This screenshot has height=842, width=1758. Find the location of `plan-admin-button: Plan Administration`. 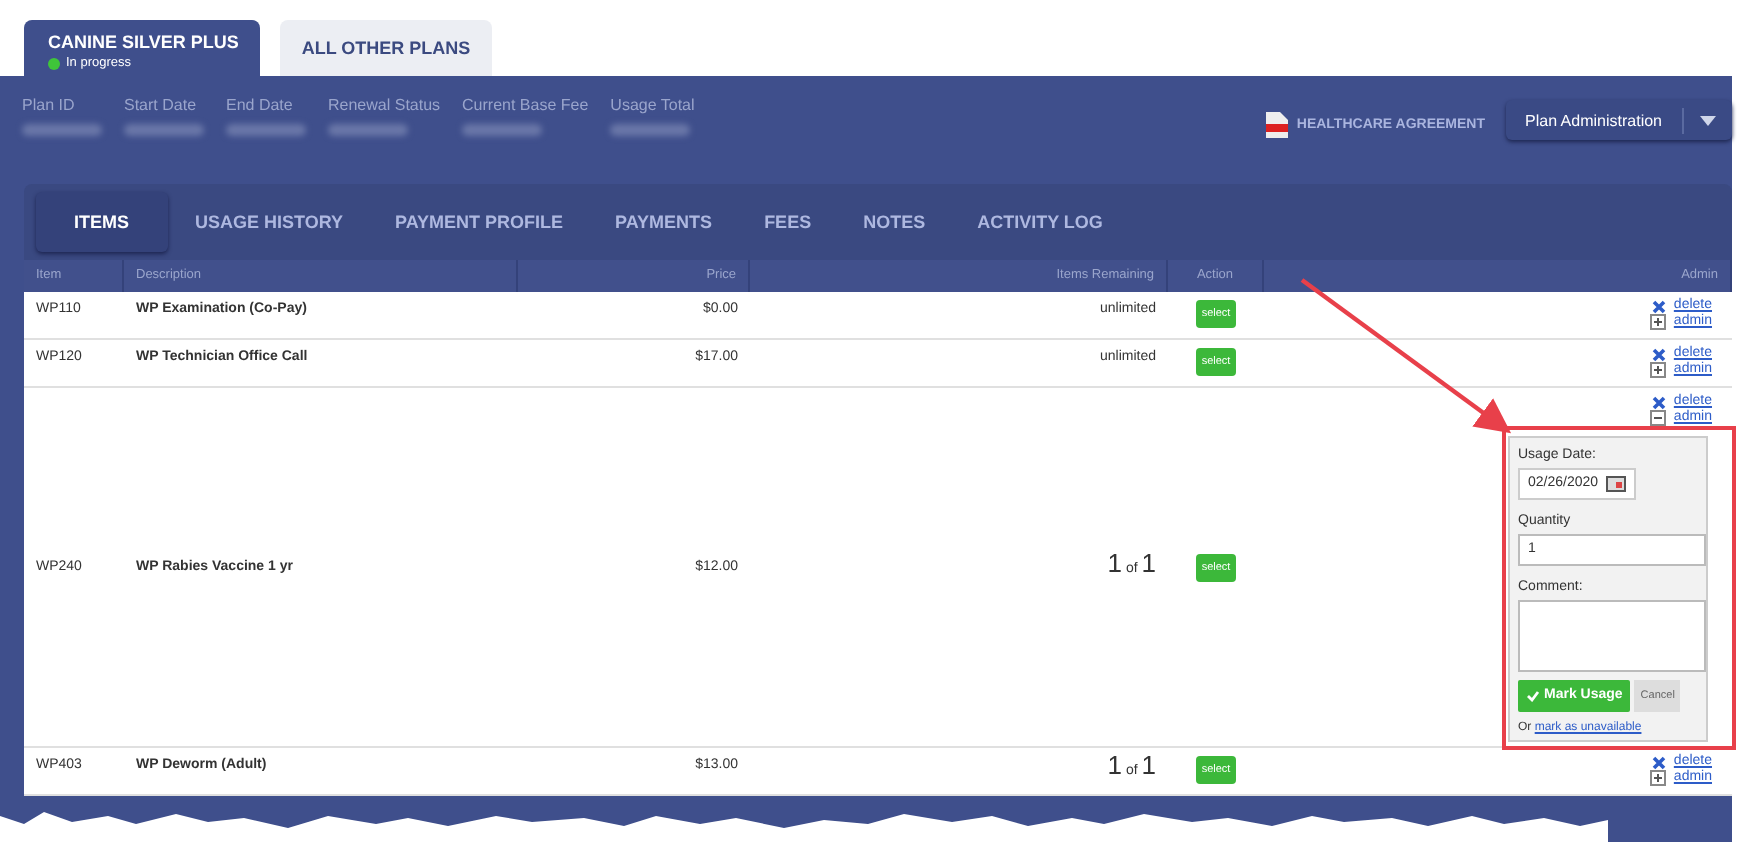

plan-admin-button: Plan Administration is located at coordinates (1618, 120).